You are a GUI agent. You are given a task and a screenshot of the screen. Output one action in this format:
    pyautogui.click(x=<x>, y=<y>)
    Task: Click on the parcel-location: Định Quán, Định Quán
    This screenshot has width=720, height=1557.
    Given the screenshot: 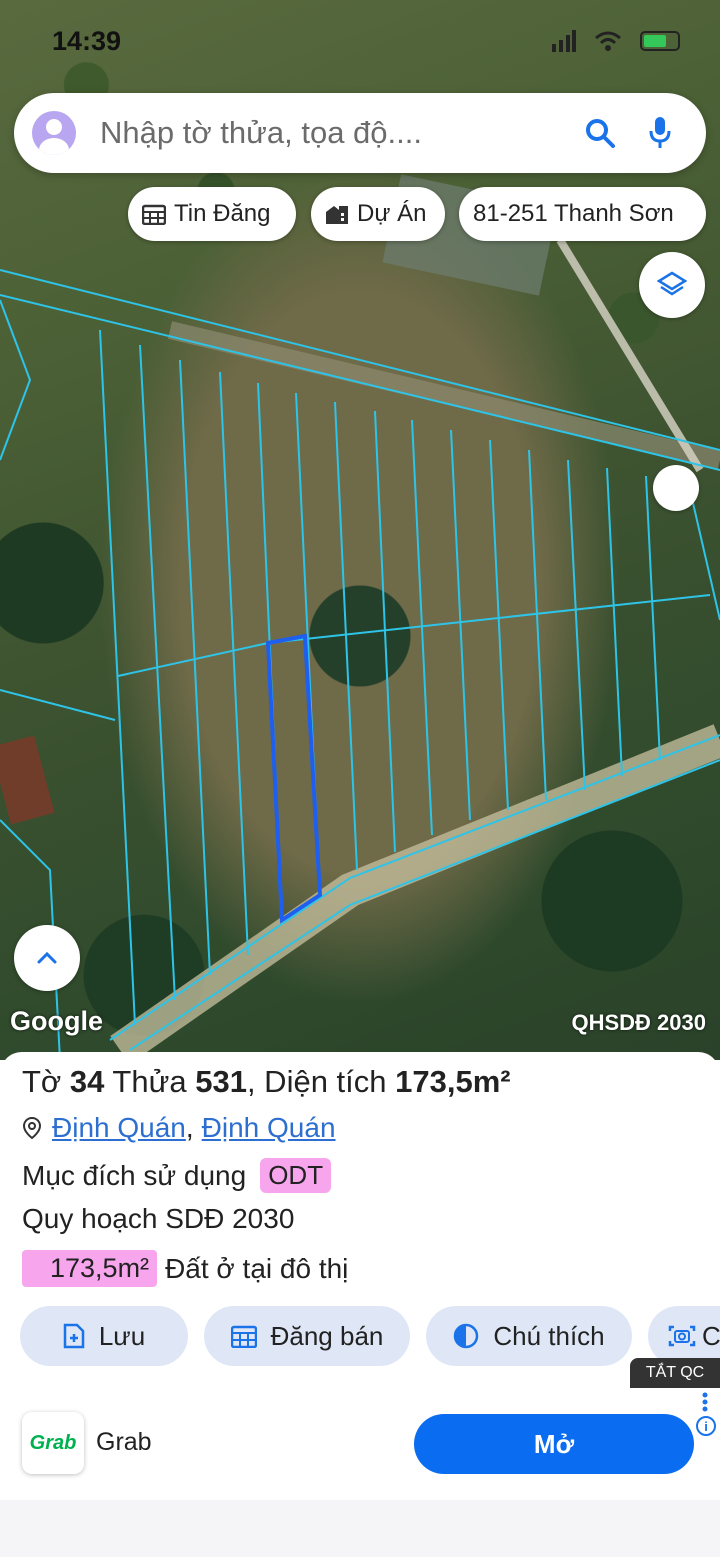 What is the action you would take?
    pyautogui.click(x=179, y=1128)
    